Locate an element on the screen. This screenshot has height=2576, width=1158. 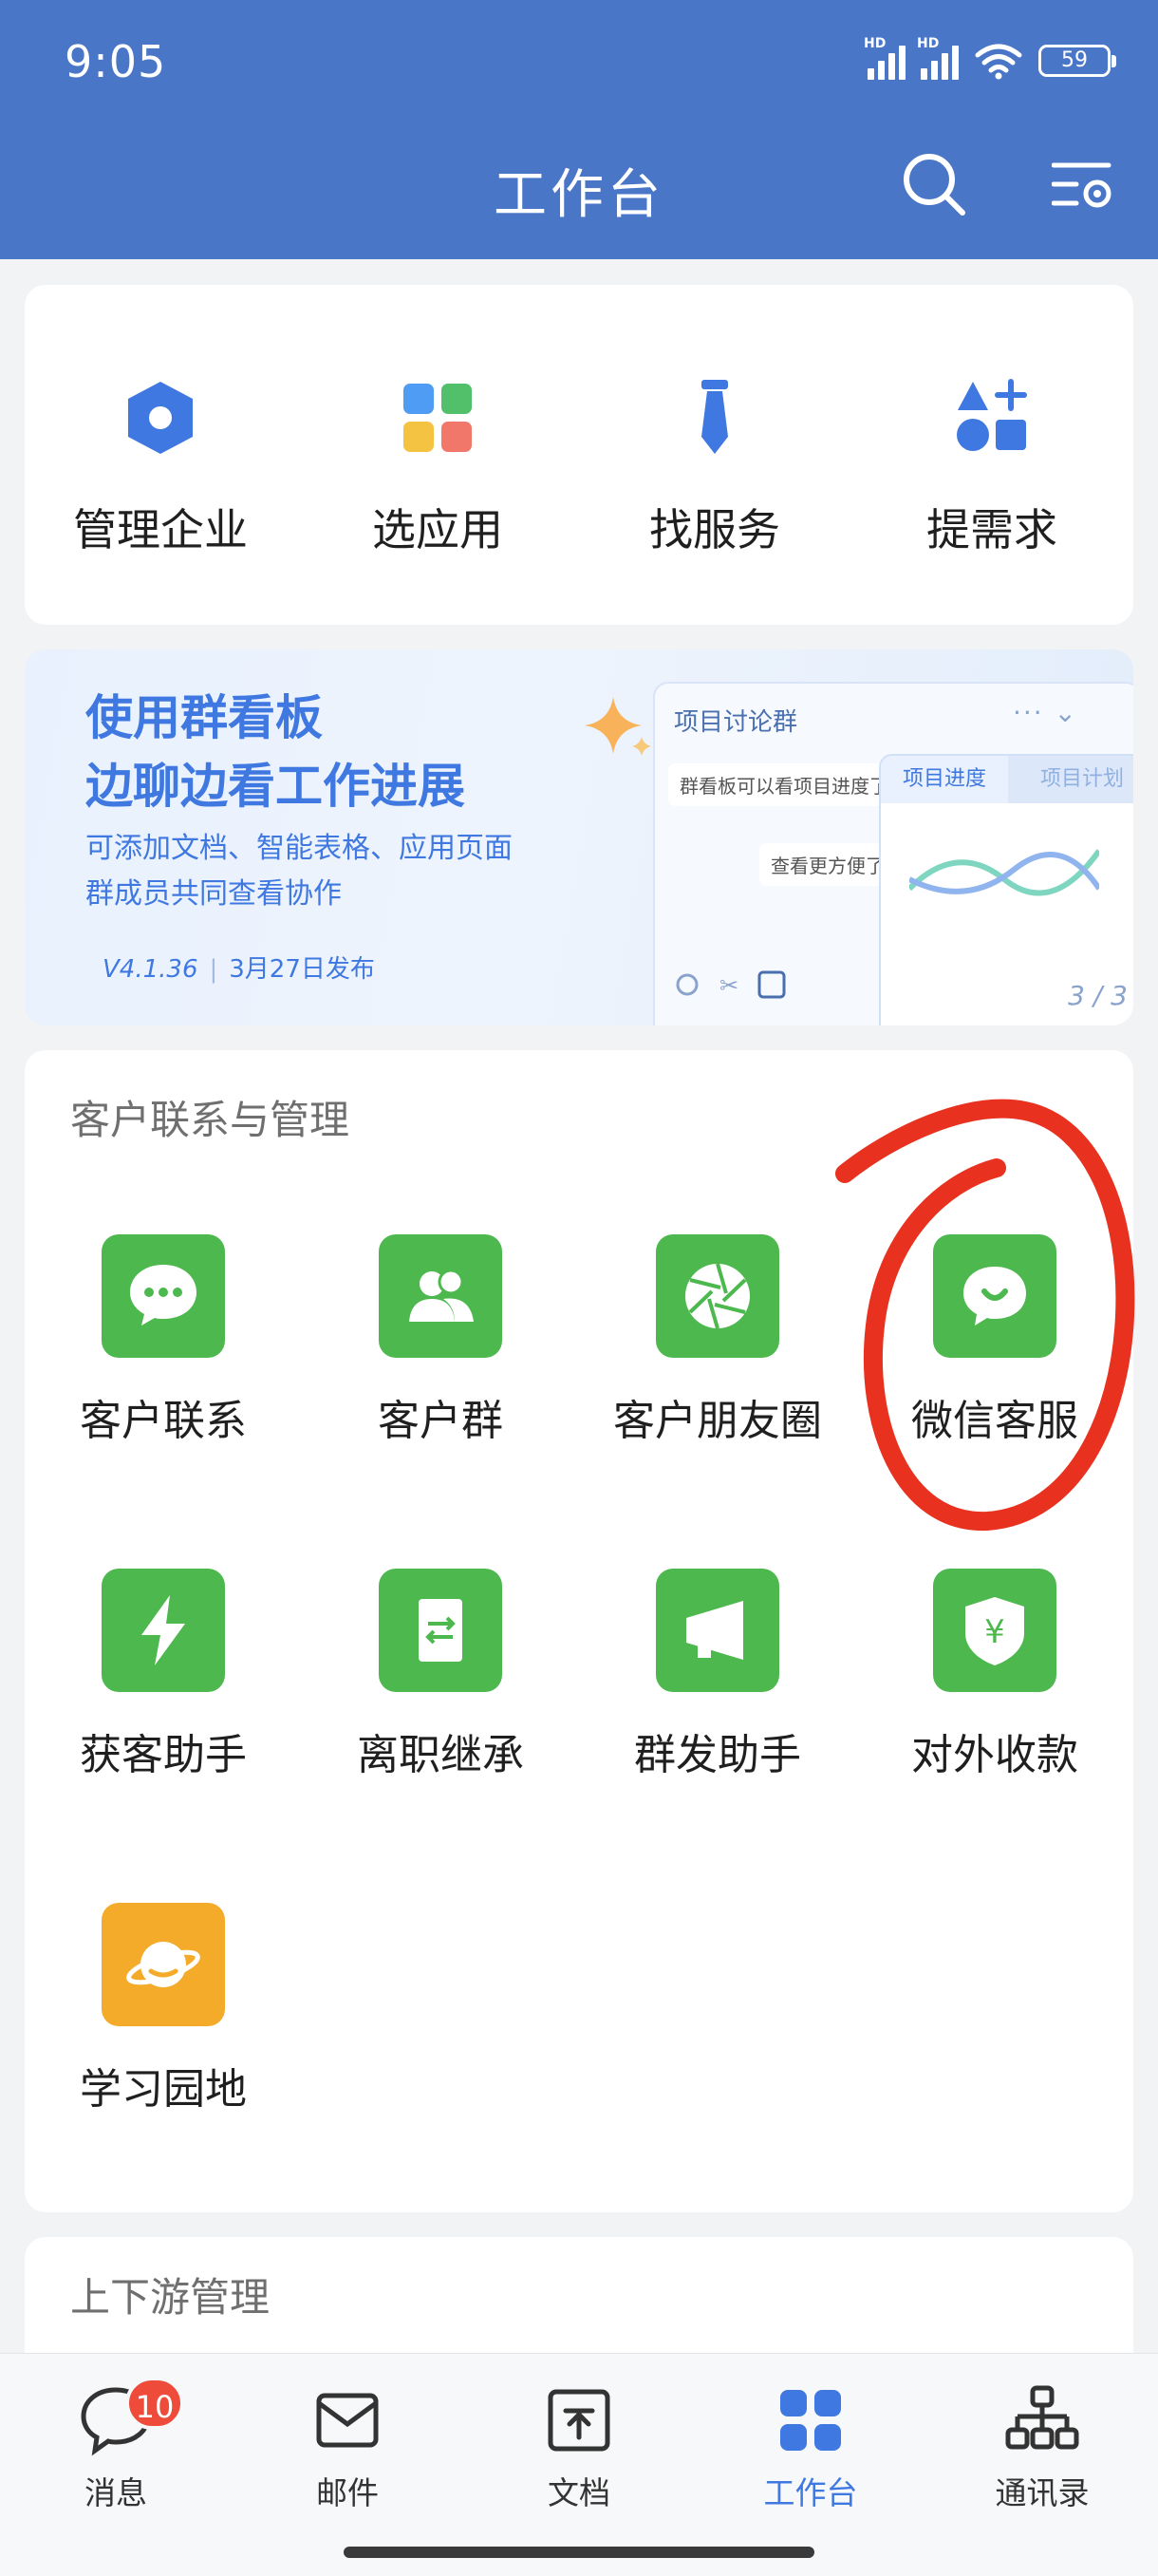
home-indicator is located at coordinates (579, 2552).